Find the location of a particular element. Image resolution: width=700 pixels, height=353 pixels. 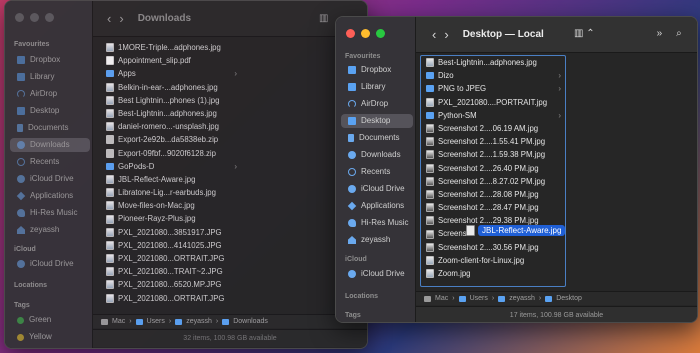

file-row: PXL_2021080...3851917.JPG is located at coordinates (171, 232).